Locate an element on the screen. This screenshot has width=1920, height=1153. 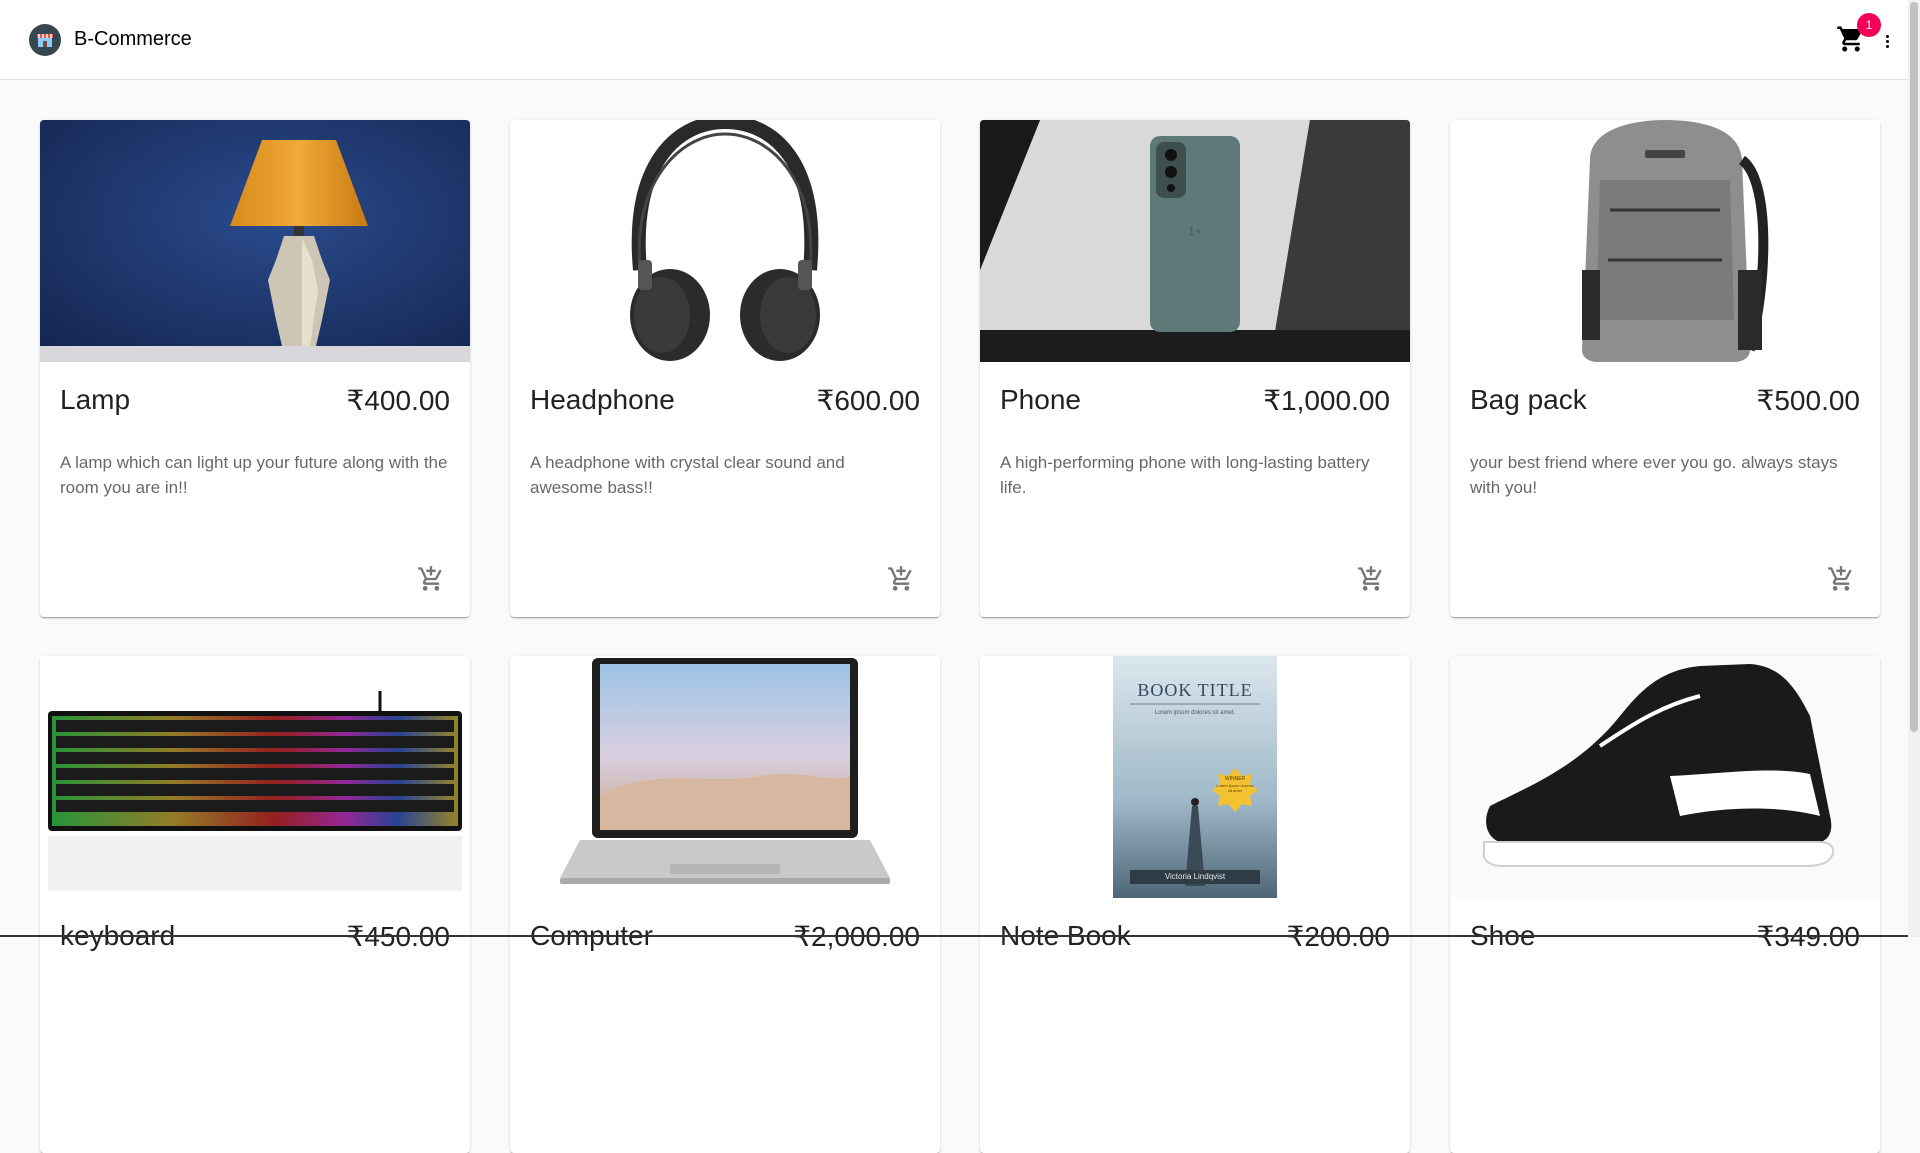
svg-text: PU is located at coordinates (1795, 796).